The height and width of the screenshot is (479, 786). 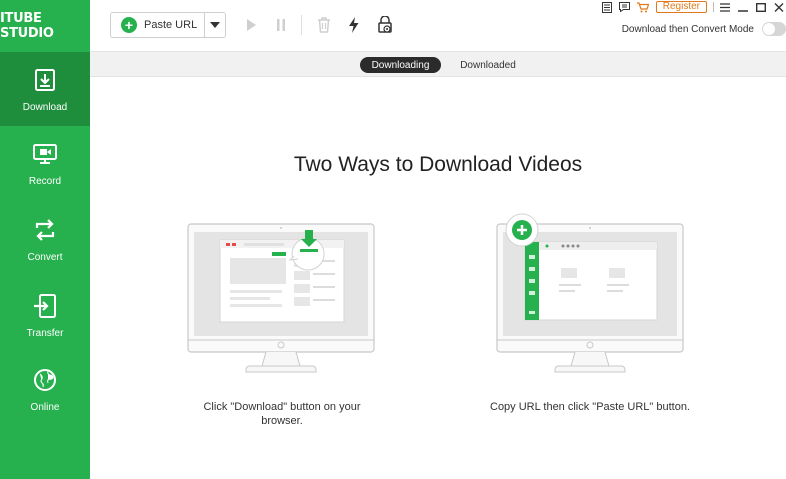 I want to click on sidebar-item-label: Record, so click(x=45, y=181).